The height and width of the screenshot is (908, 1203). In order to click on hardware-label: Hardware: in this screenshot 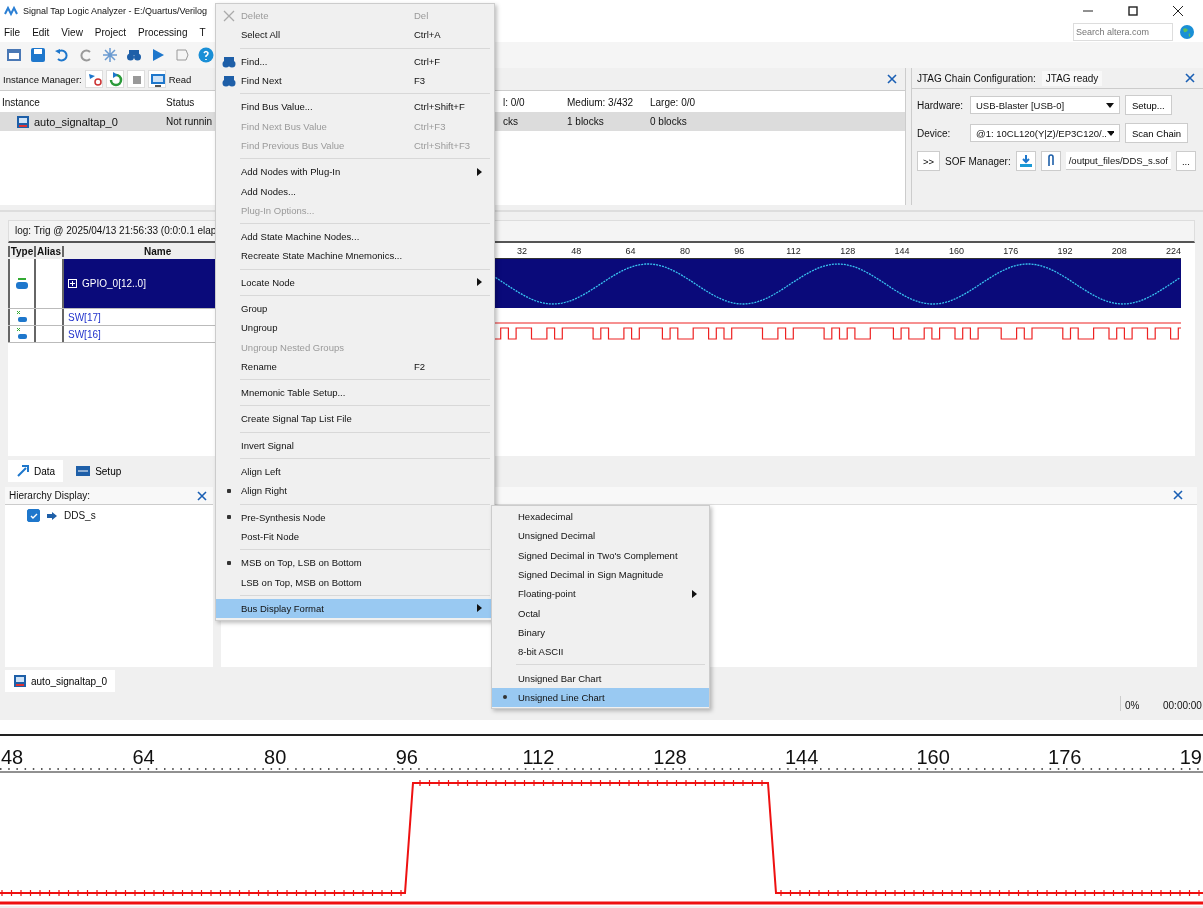, I will do `click(941, 105)`.